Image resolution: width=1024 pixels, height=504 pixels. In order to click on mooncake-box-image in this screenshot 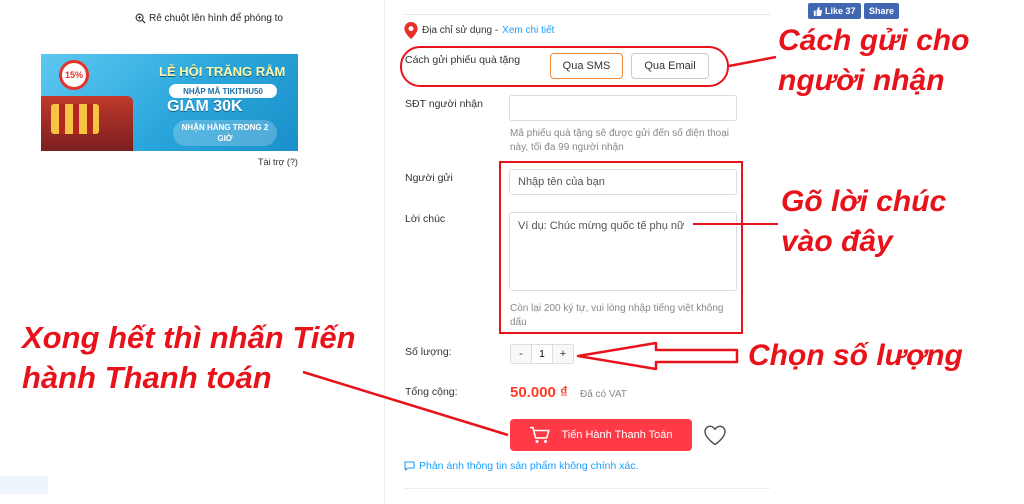, I will do `click(87, 123)`.